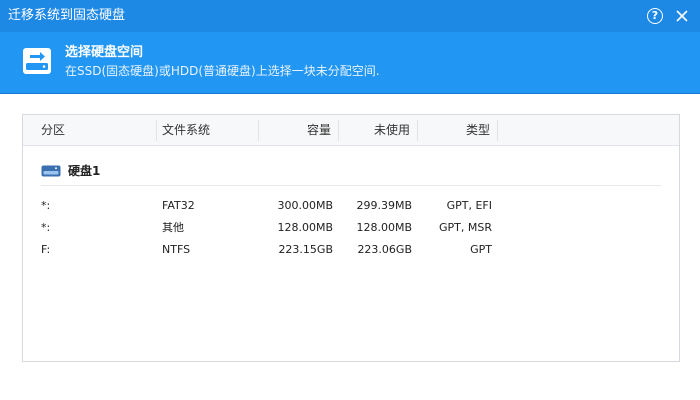  What do you see at coordinates (384, 227) in the screenshot?
I see `cell-unused: 128.00MB` at bounding box center [384, 227].